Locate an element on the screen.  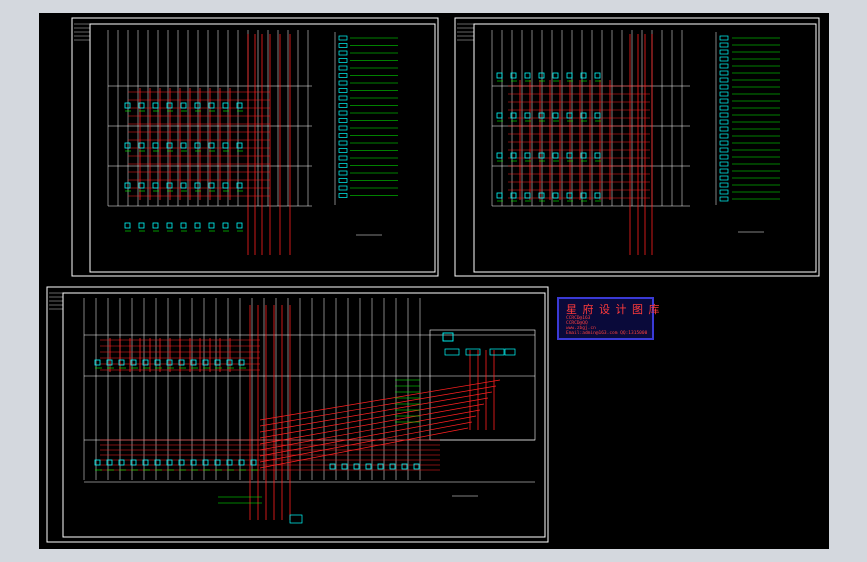
sheet3-device is located at coordinates (296, 519).